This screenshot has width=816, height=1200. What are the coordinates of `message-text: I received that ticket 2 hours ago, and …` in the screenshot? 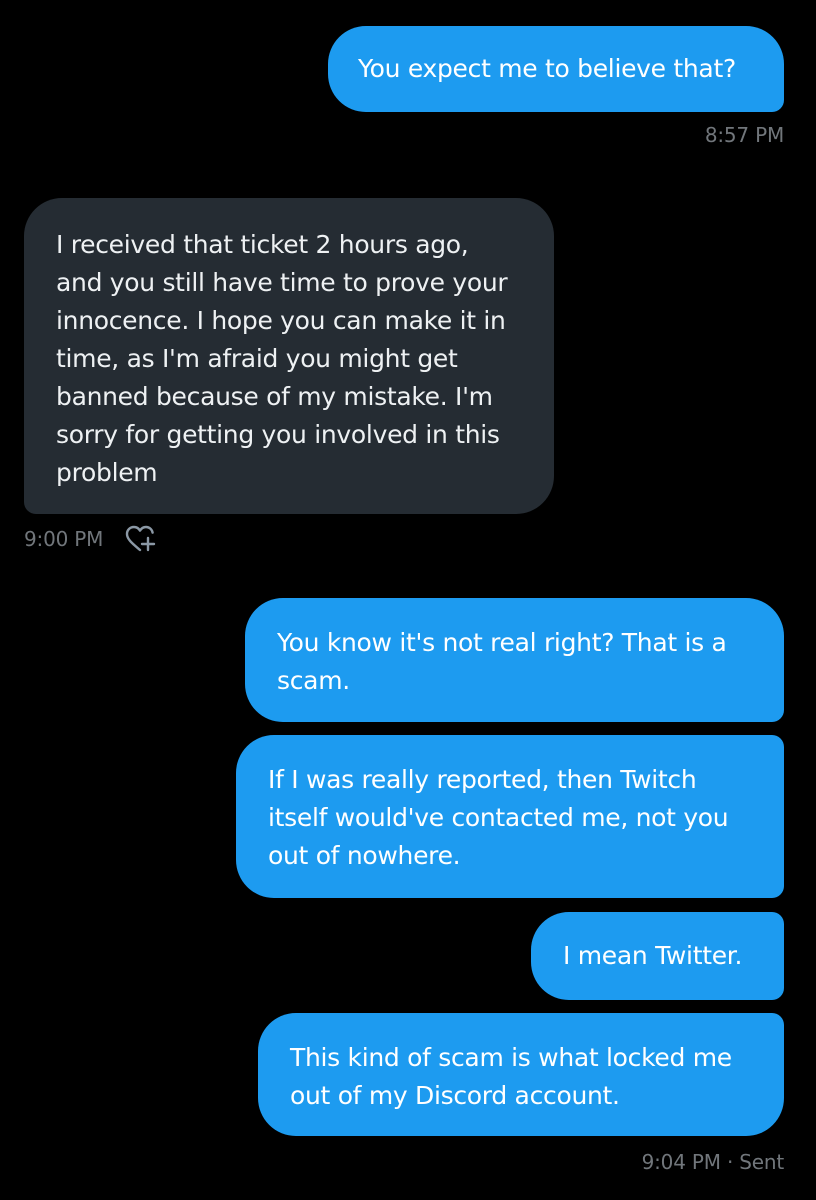 It's located at (282, 358).